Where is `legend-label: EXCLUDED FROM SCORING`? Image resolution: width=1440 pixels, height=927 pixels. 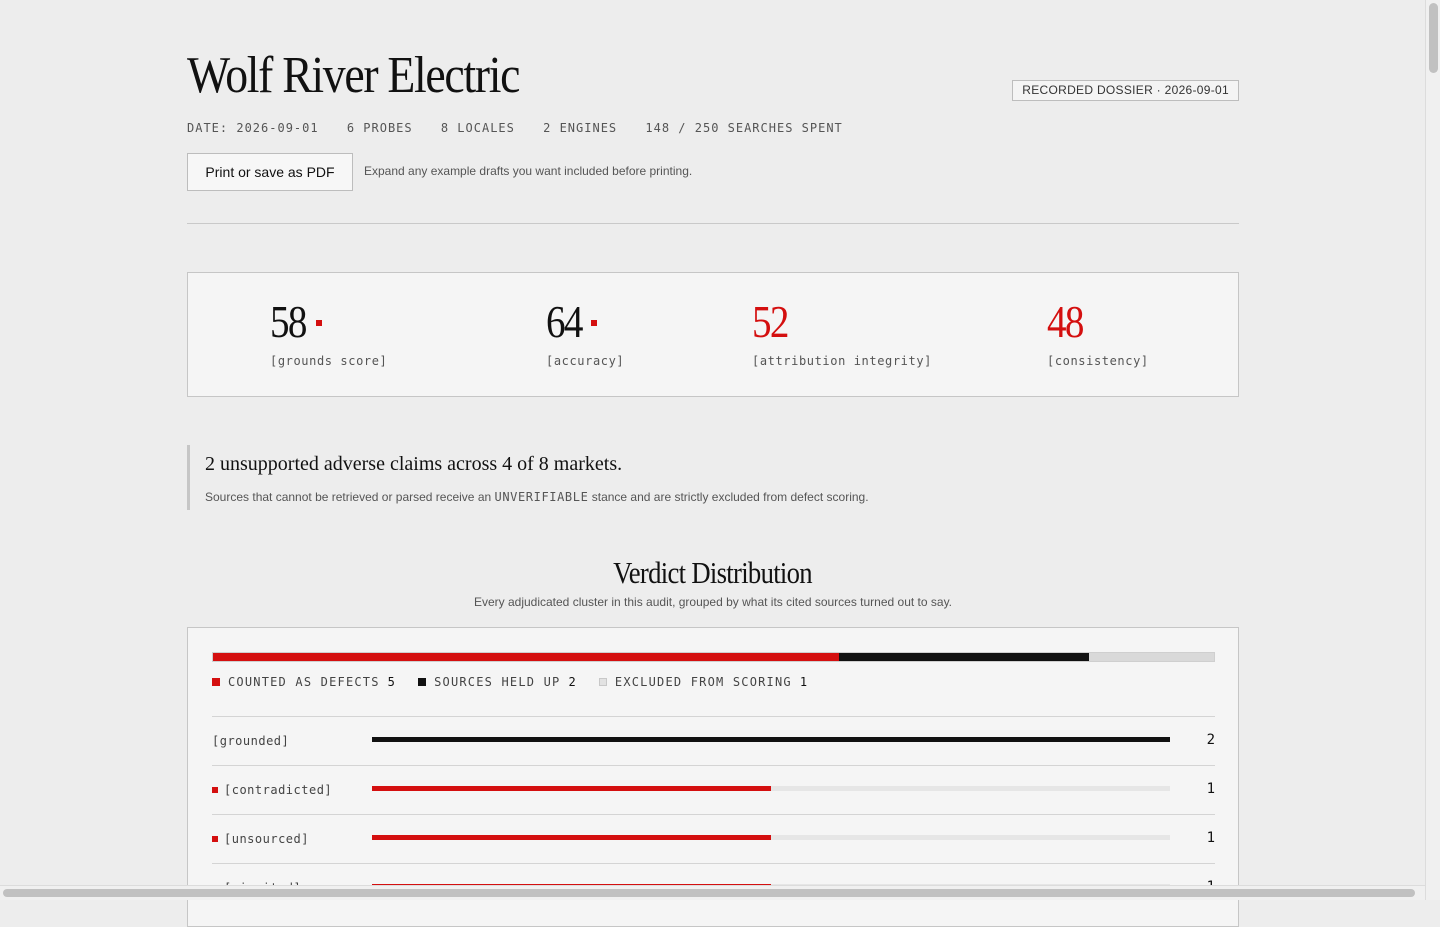
legend-label: EXCLUDED FROM SCORING is located at coordinates (703, 682).